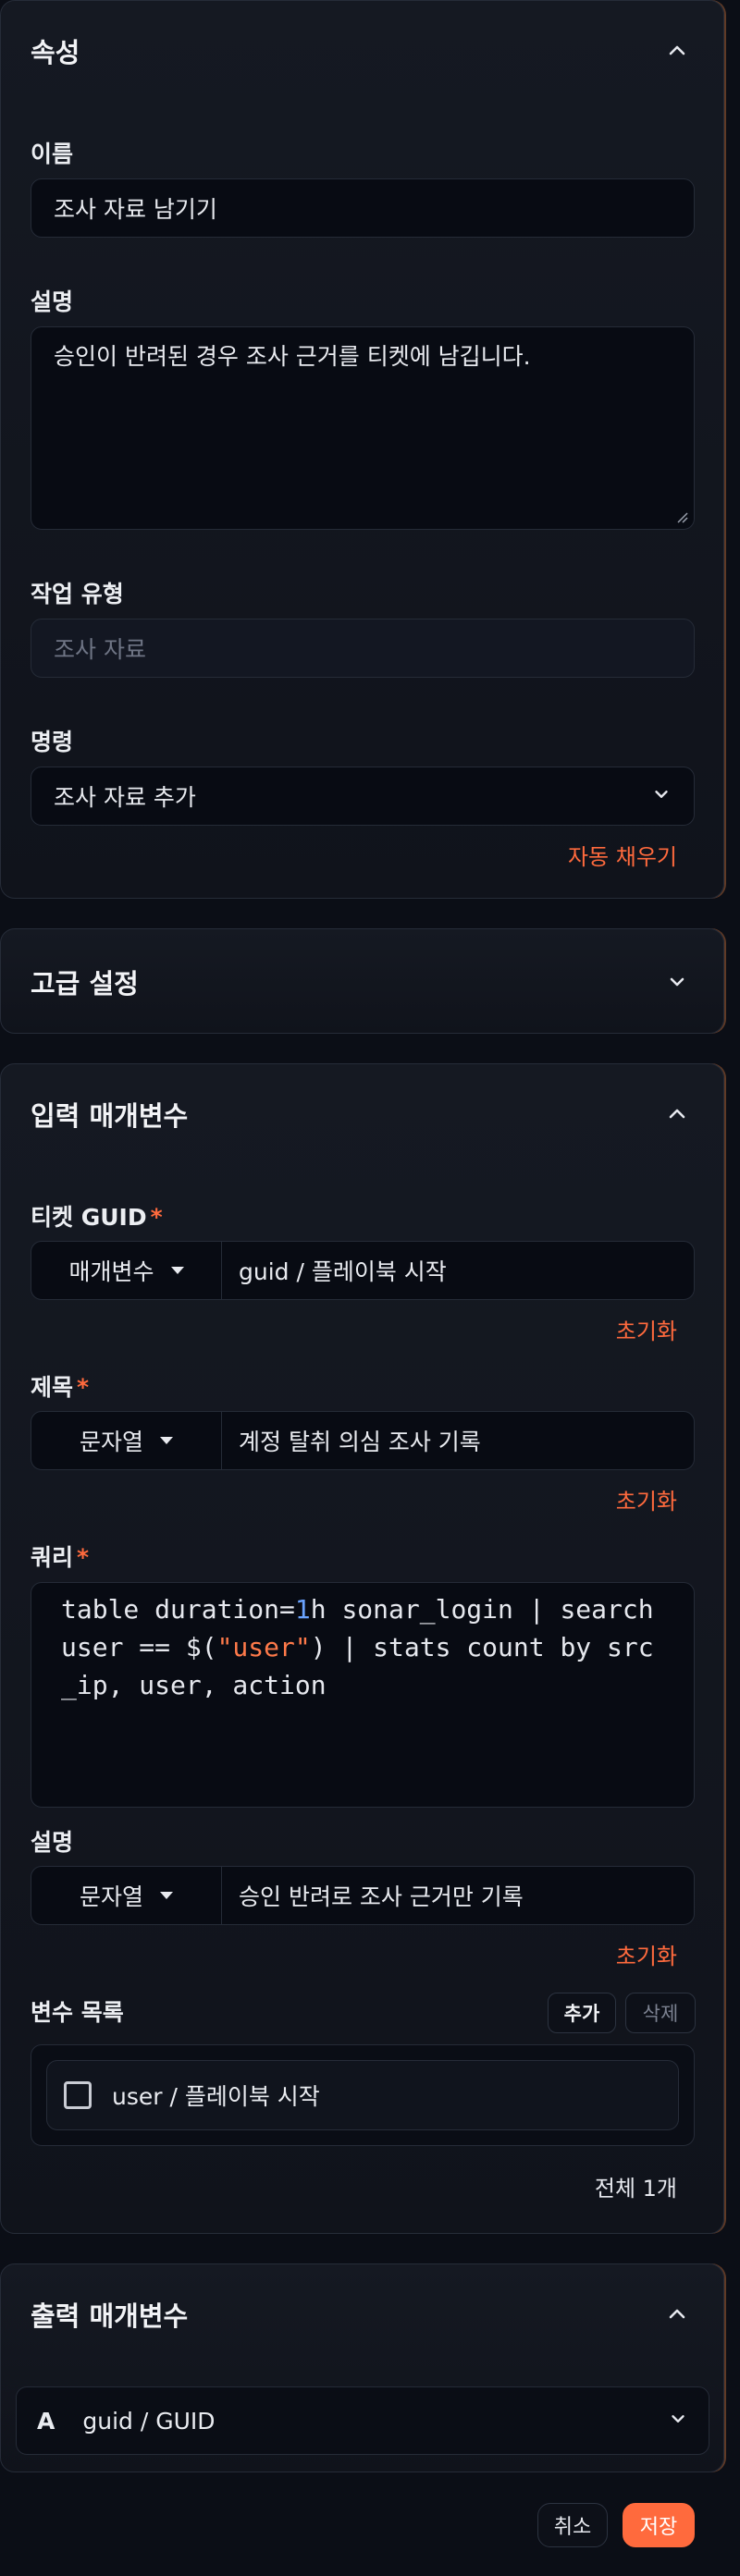 The width and height of the screenshot is (740, 2576). I want to click on output-params-panel: 출력 매개변수 A guid / GUID, so click(362, 2367).